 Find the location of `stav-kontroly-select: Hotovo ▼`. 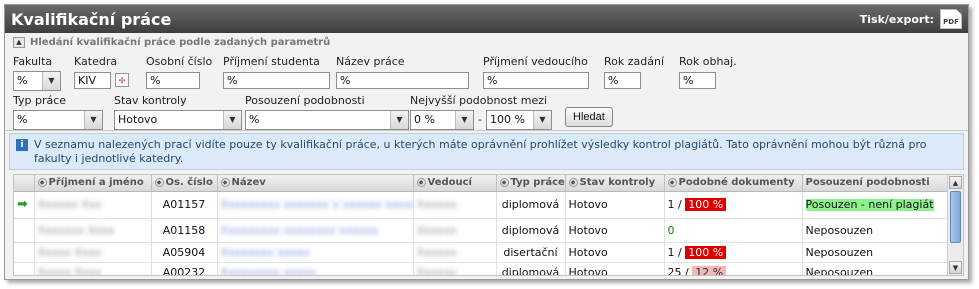

stav-kontroly-select: Hotovo ▼ is located at coordinates (178, 120).